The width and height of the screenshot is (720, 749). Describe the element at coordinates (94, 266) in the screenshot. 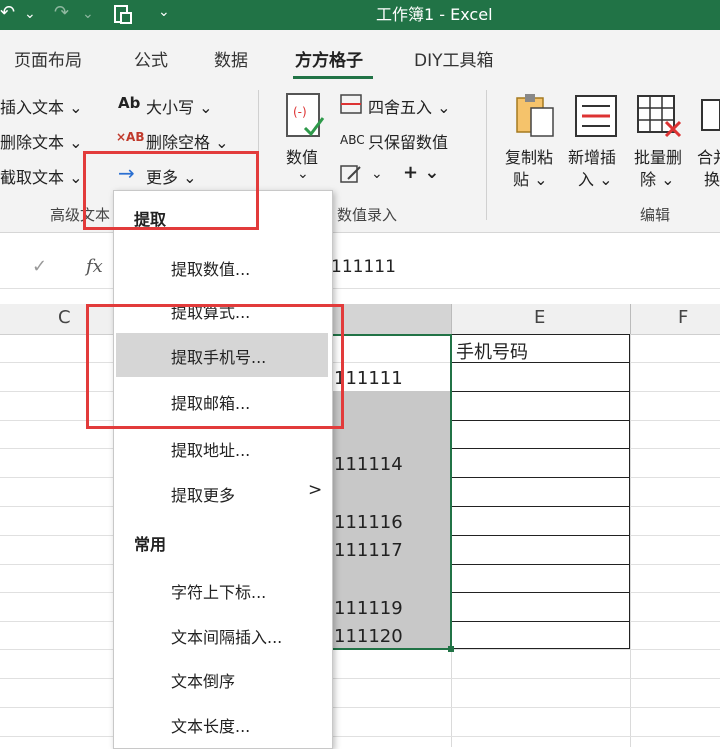

I see `insert-function-icon: fx` at that location.